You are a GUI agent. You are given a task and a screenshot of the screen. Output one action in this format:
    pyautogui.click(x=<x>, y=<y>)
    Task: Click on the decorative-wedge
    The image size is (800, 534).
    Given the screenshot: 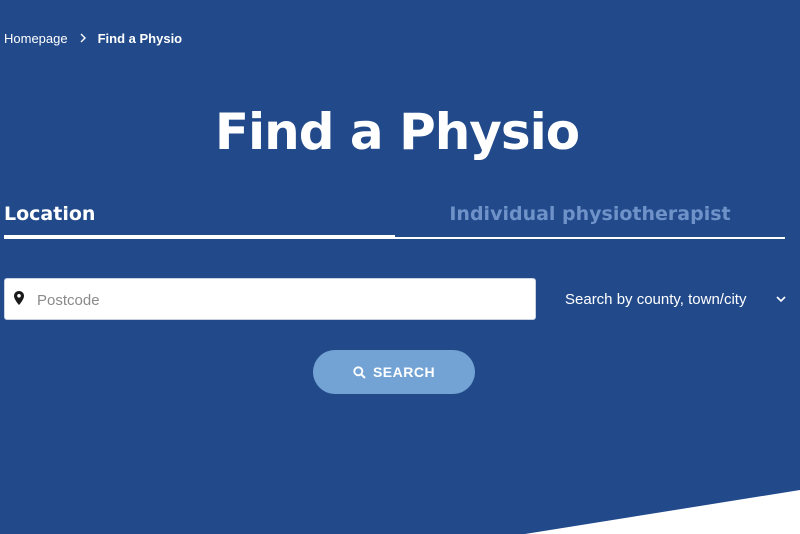 What is the action you would take?
    pyautogui.click(x=662, y=512)
    